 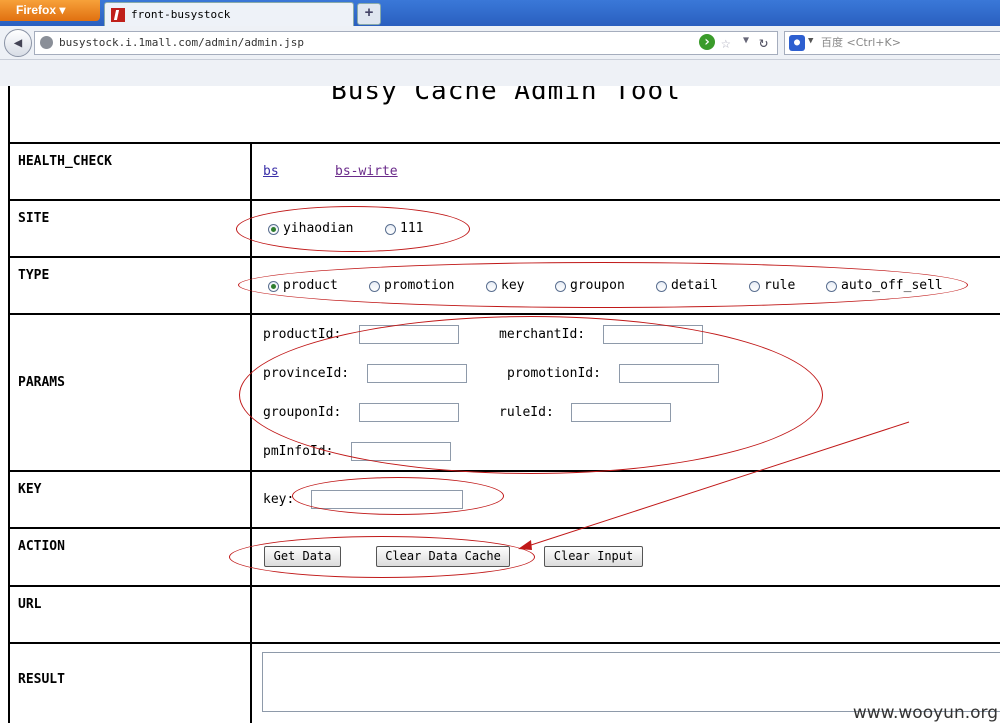 What do you see at coordinates (409, 334) in the screenshot?
I see `product-id-input` at bounding box center [409, 334].